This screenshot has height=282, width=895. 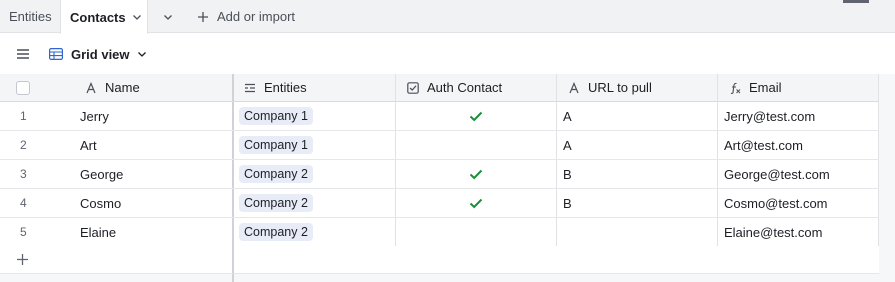 I want to click on tab-entities-label: Entities, so click(x=30, y=16).